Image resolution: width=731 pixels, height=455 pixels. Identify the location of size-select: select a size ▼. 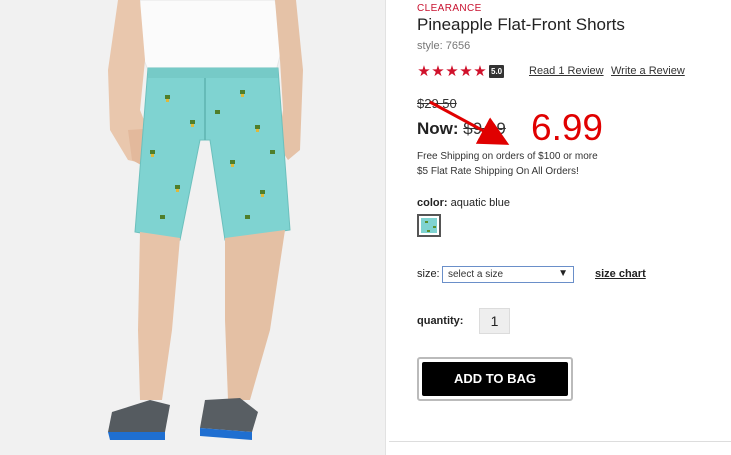
(508, 274).